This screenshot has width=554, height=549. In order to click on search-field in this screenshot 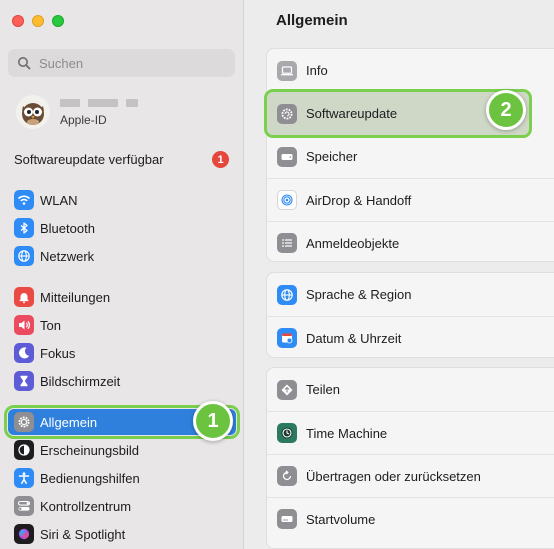, I will do `click(121, 63)`.